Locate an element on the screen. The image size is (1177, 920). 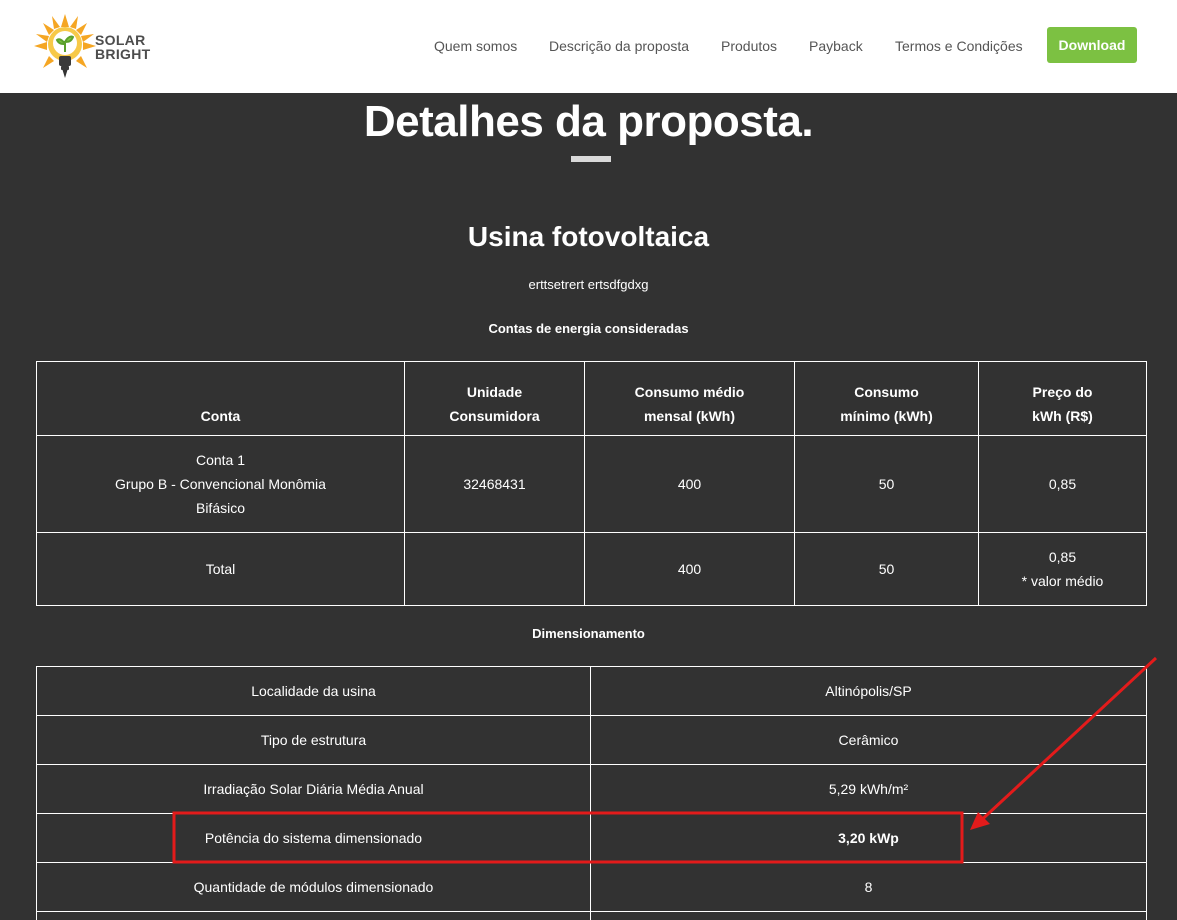
table-row: Localidade da usina Altinópolis/SP is located at coordinates (591, 691).